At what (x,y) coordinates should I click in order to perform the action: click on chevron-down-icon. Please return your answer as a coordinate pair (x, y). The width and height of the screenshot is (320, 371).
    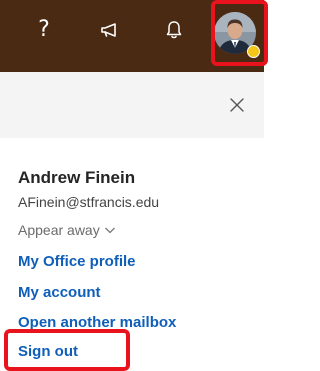
    Looking at the image, I should click on (109, 230).